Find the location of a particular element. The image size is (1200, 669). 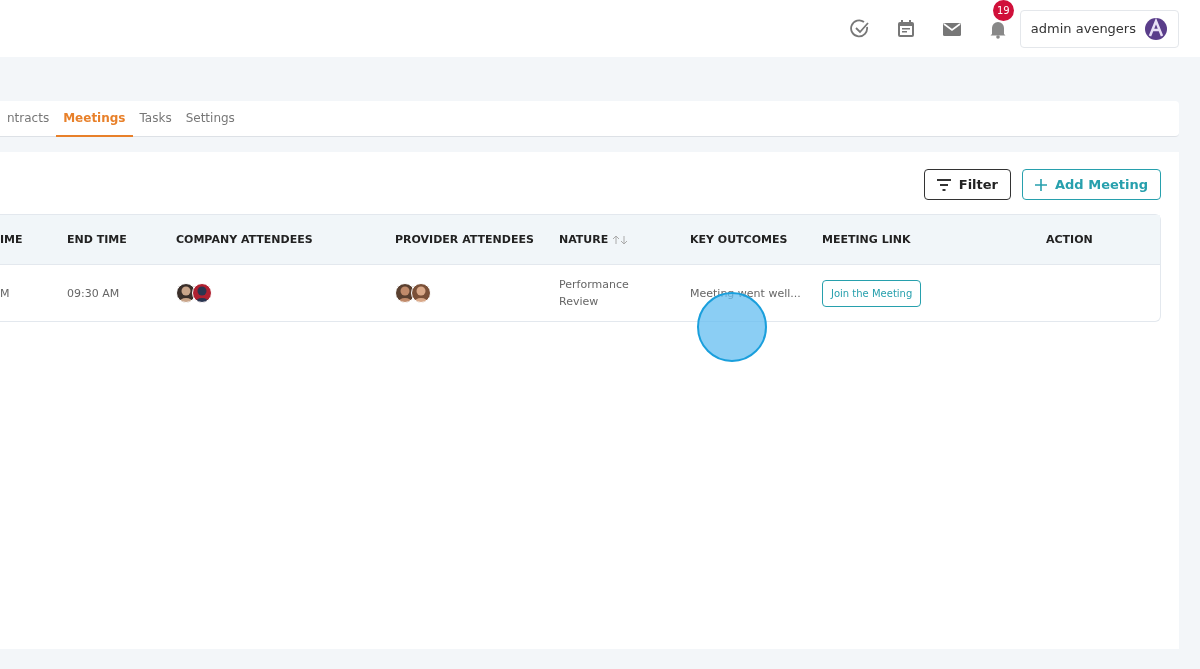

tab: ntracts is located at coordinates (28, 119).